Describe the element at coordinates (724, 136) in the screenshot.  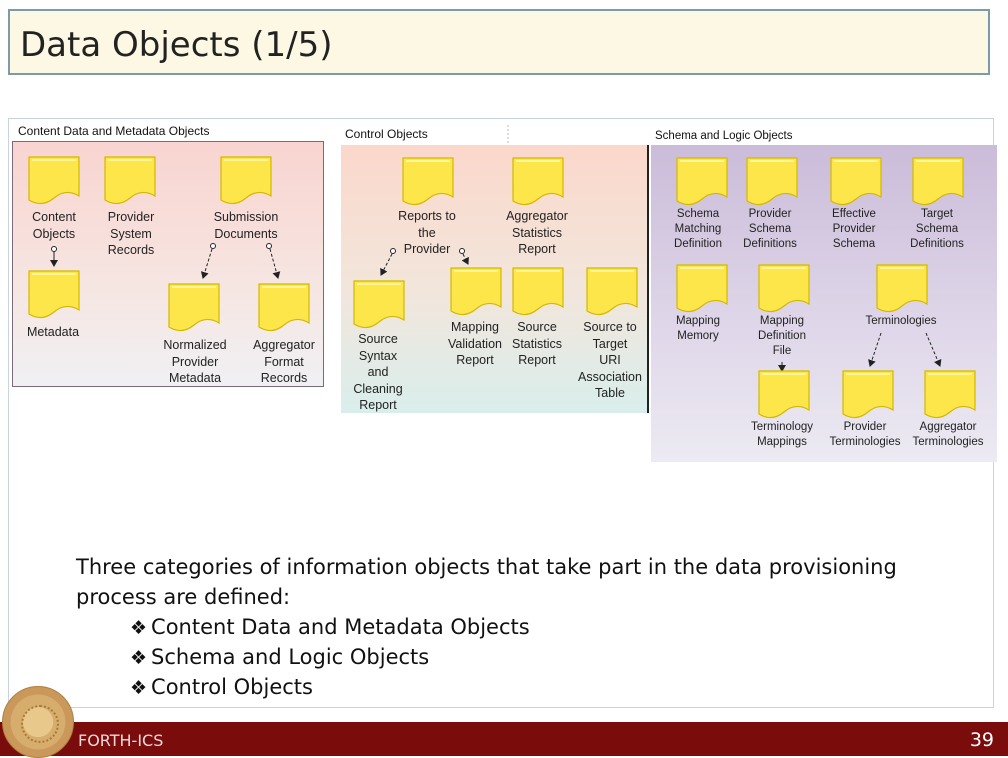
I see `schema-section-title: Schema and Logic Objects` at that location.